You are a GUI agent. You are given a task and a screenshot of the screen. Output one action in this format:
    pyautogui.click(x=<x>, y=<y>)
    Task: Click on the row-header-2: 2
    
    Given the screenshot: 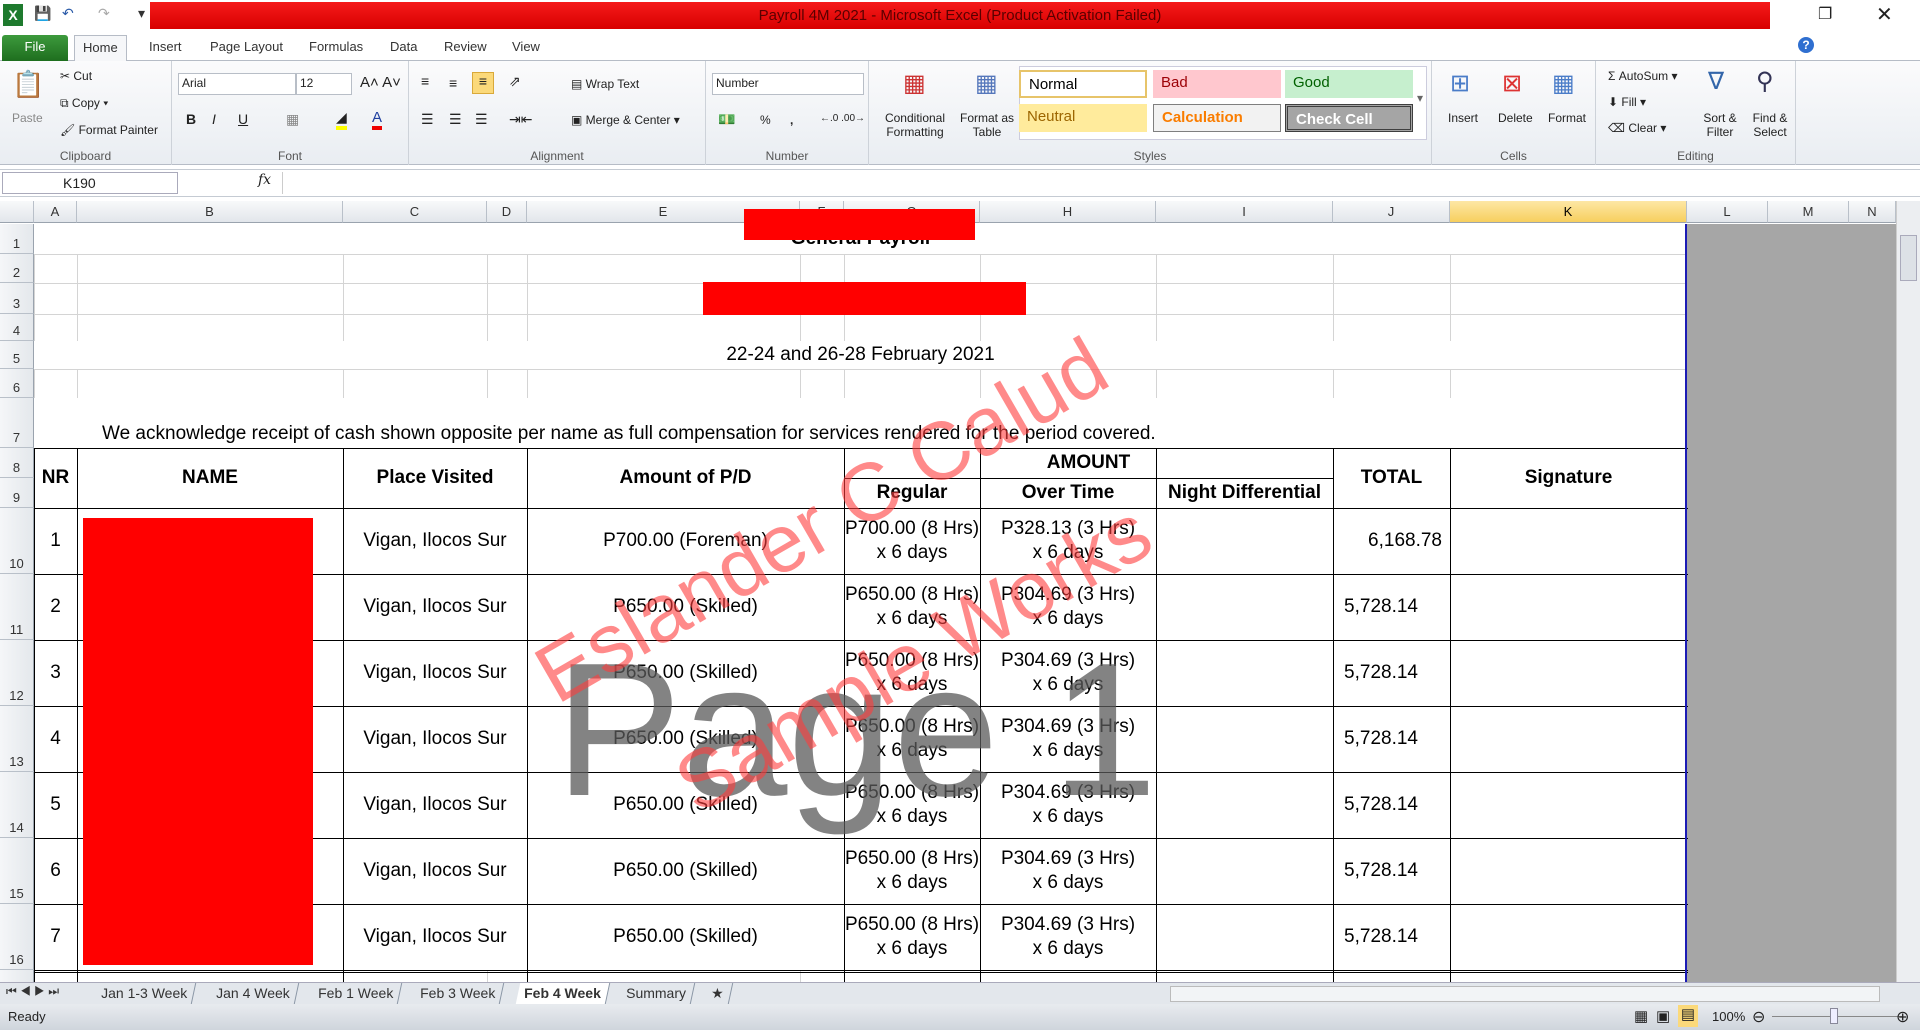 What is the action you would take?
    pyautogui.click(x=17, y=268)
    